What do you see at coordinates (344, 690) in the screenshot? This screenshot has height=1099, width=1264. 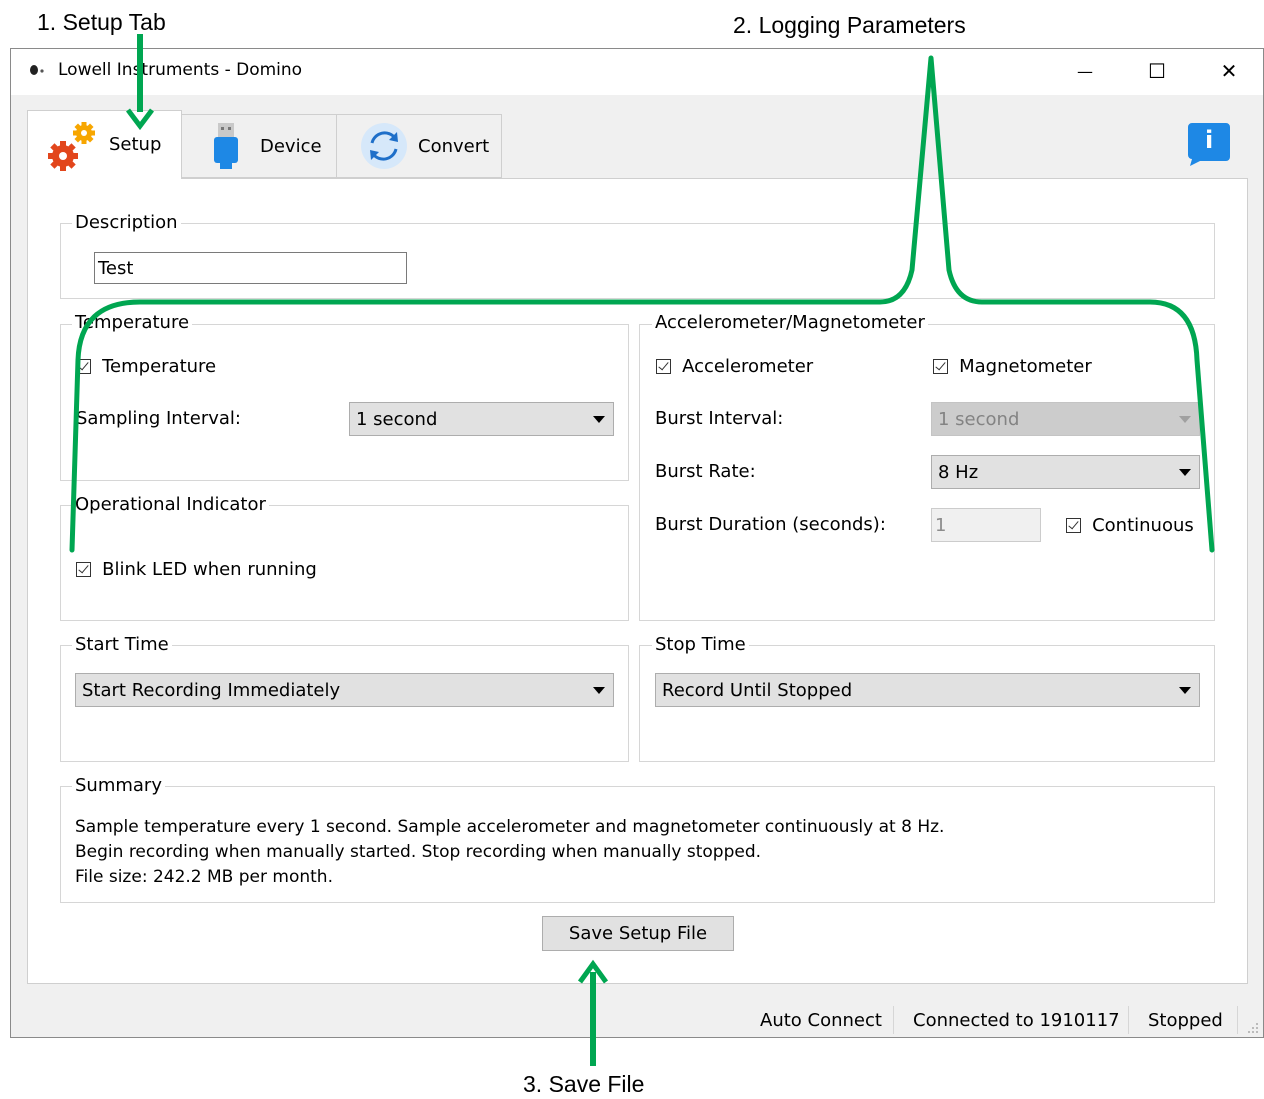 I see `start-time-select: Start Recording Immediately` at bounding box center [344, 690].